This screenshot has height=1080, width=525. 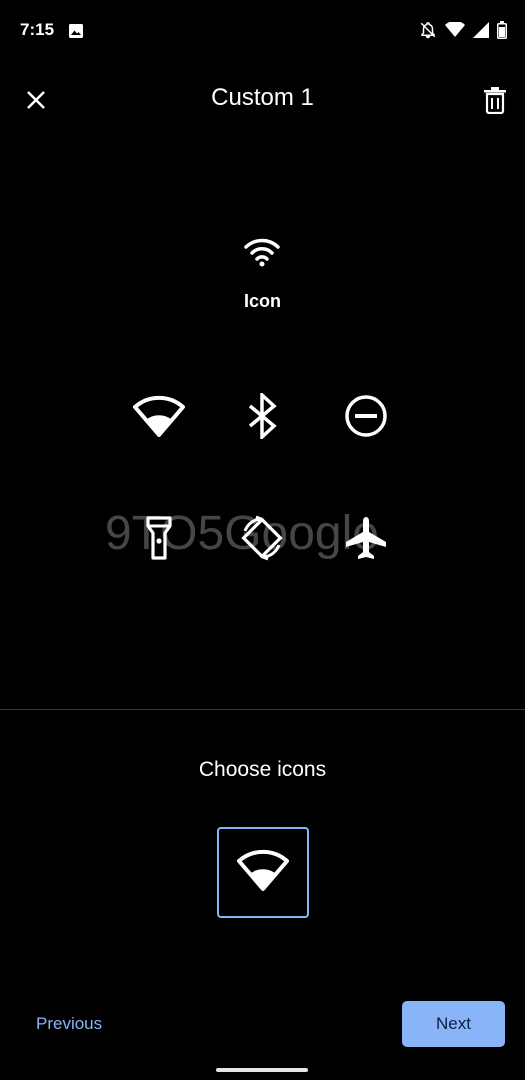 I want to click on do-not-disturb-icon, so click(x=366, y=416).